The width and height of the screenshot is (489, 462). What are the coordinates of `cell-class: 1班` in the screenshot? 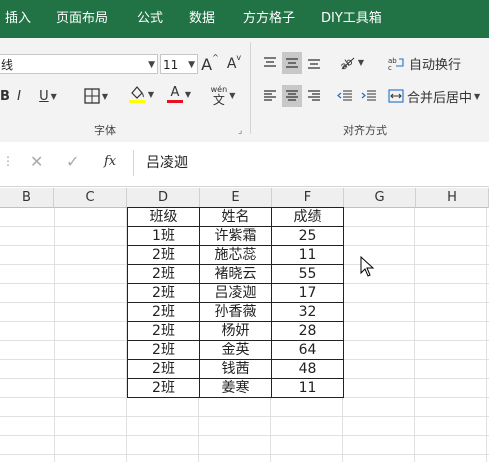 It's located at (163, 236).